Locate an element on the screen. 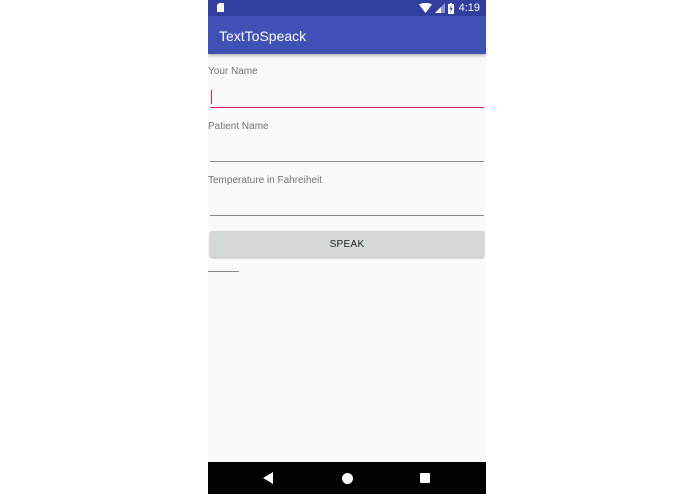 The image size is (695, 494). temperature-input is located at coordinates (347, 205).